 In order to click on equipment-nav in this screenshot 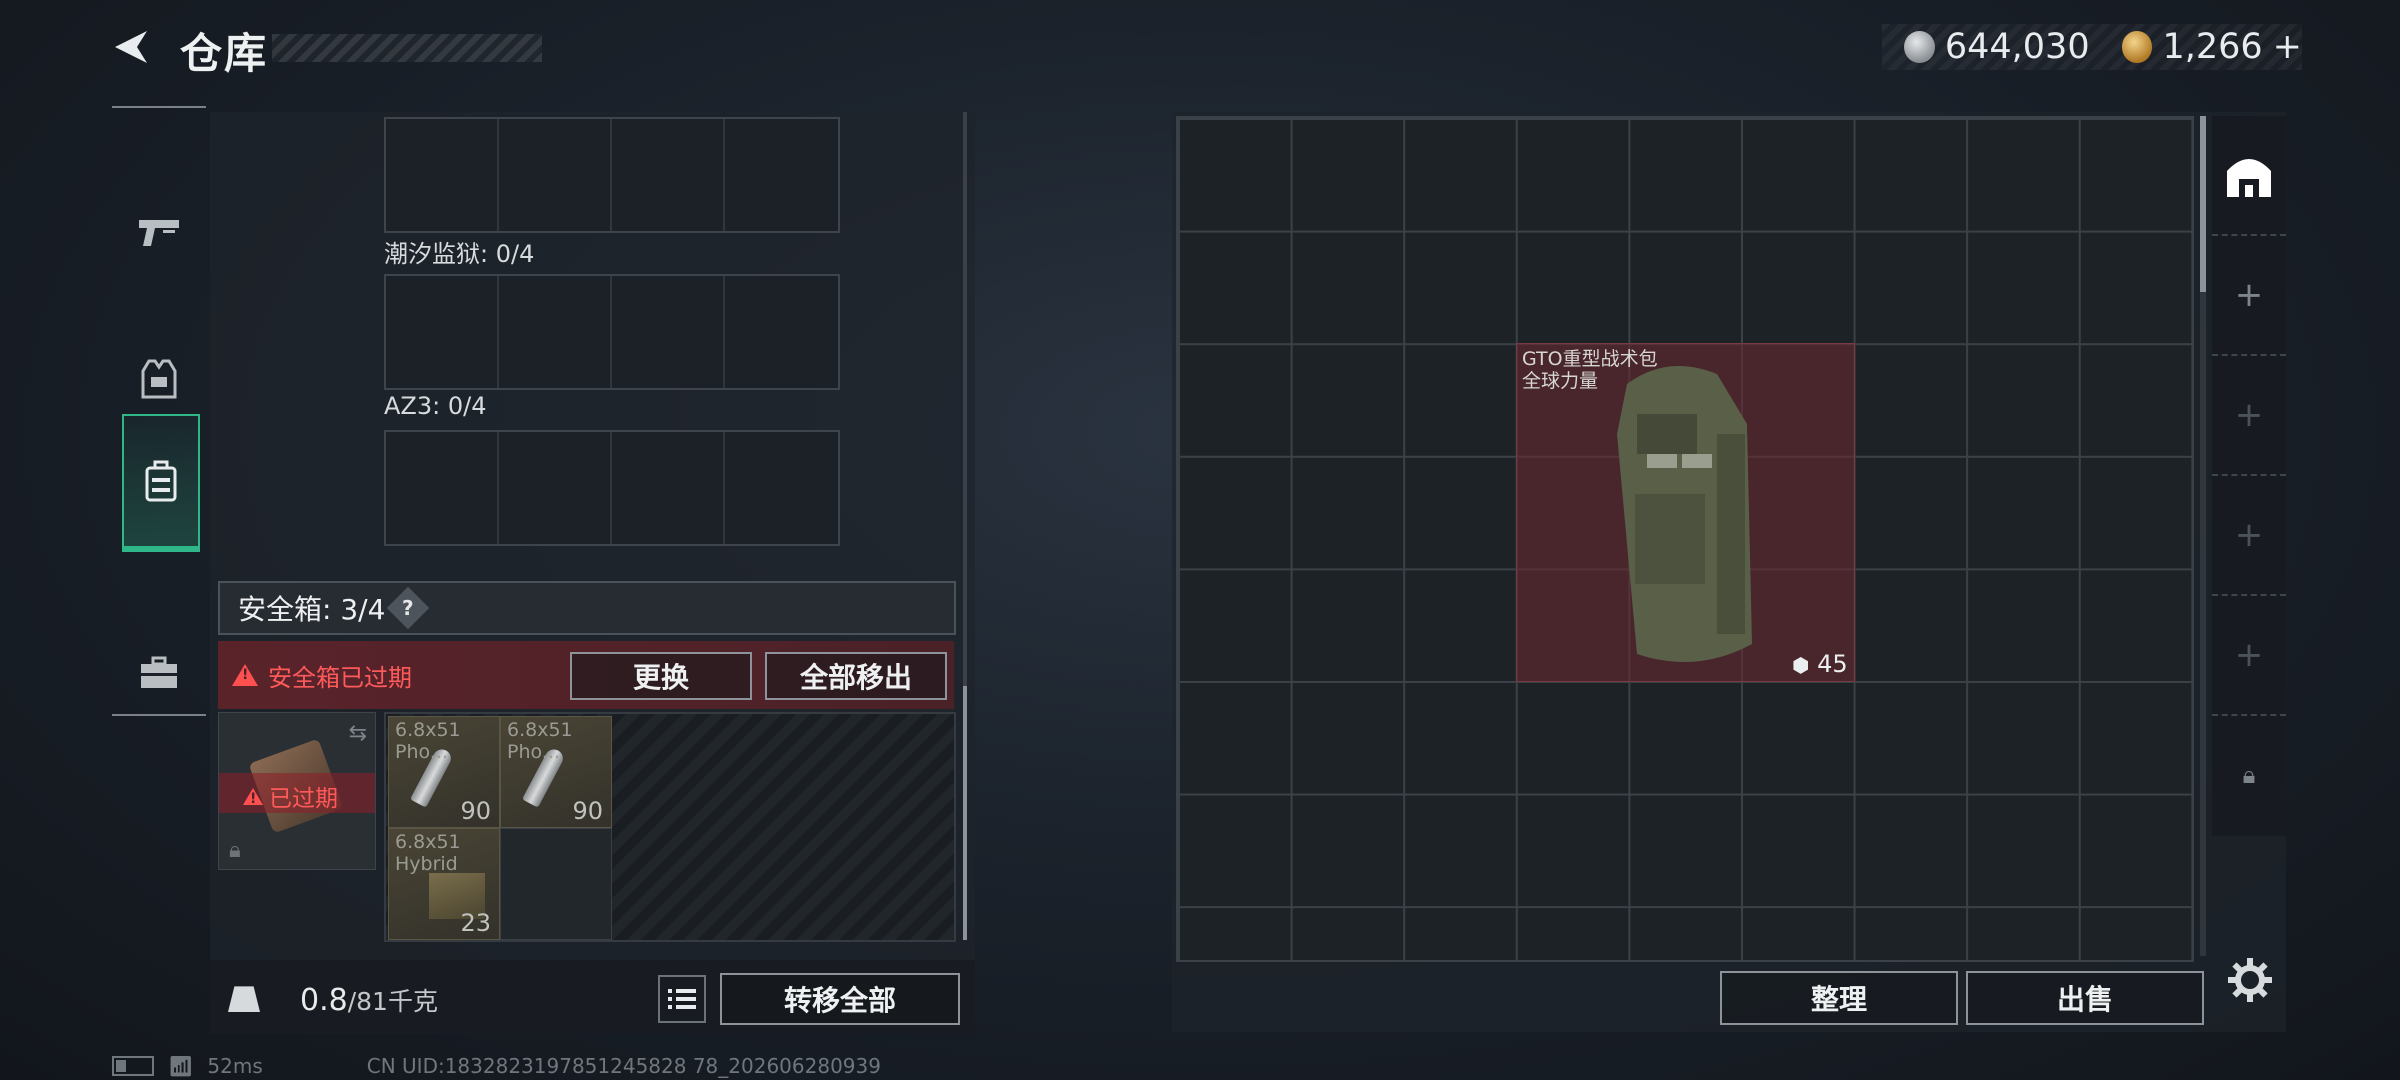, I will do `click(159, 411)`.